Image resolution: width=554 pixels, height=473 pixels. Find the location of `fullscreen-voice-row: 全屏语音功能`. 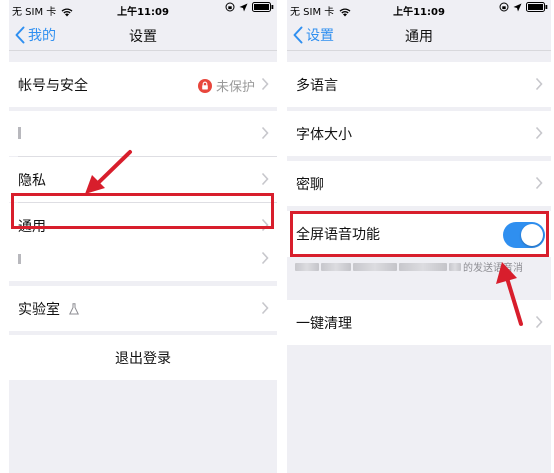

fullscreen-voice-row: 全屏语音功能 is located at coordinates (419, 234).